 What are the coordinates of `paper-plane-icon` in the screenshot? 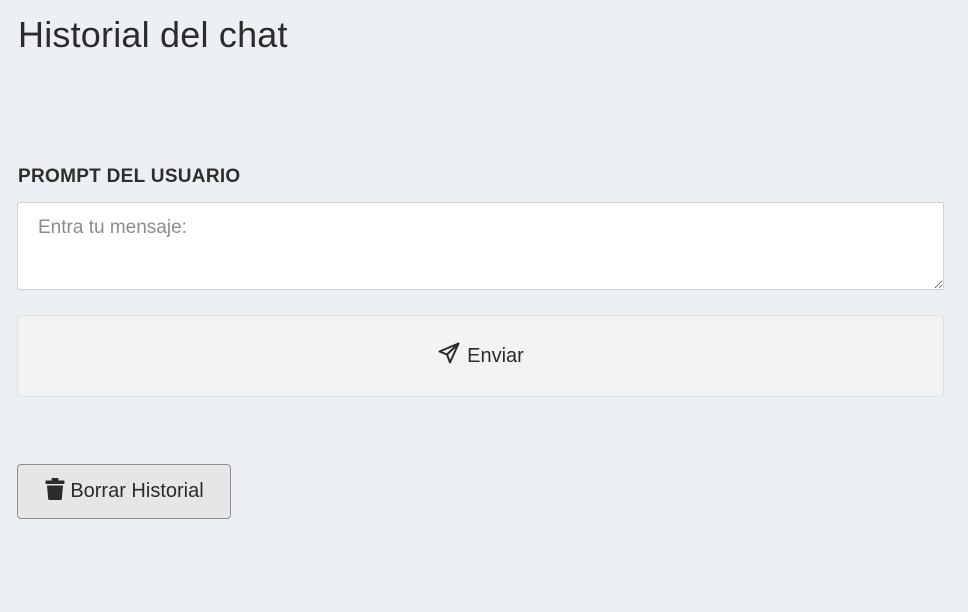 It's located at (449, 356).